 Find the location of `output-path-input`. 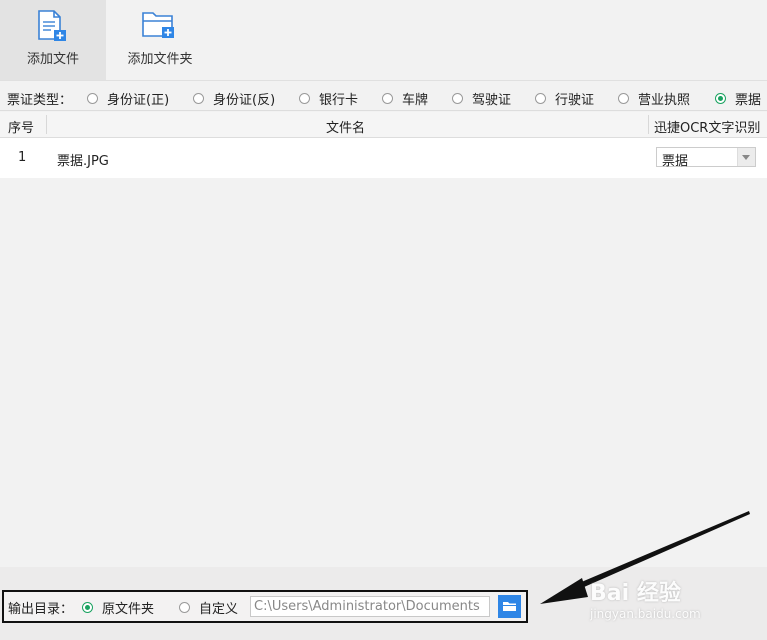

output-path-input is located at coordinates (370, 606).